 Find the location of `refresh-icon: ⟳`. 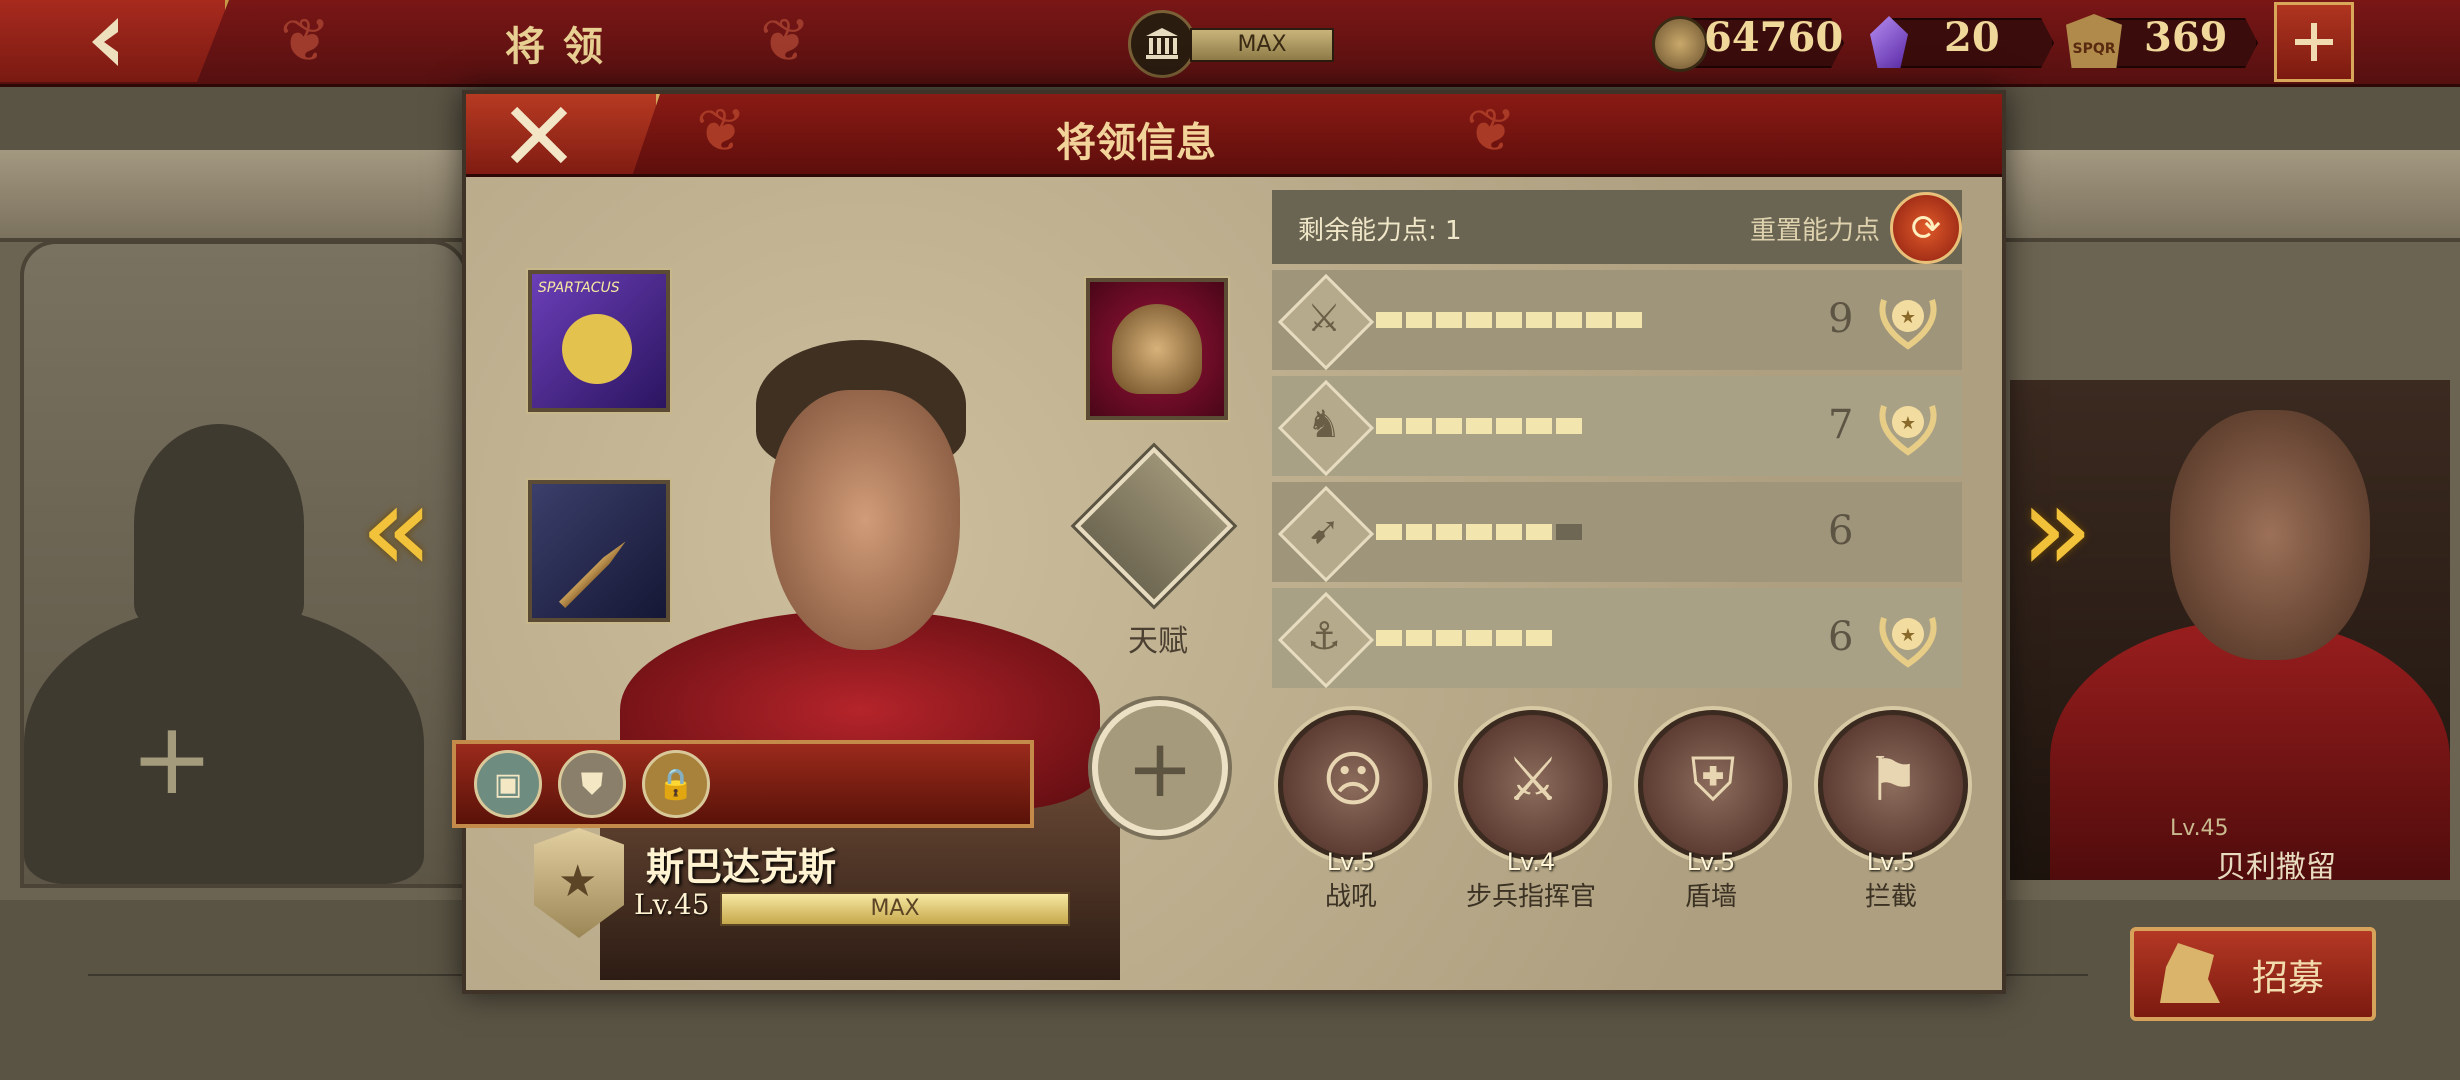

refresh-icon: ⟳ is located at coordinates (1926, 228).